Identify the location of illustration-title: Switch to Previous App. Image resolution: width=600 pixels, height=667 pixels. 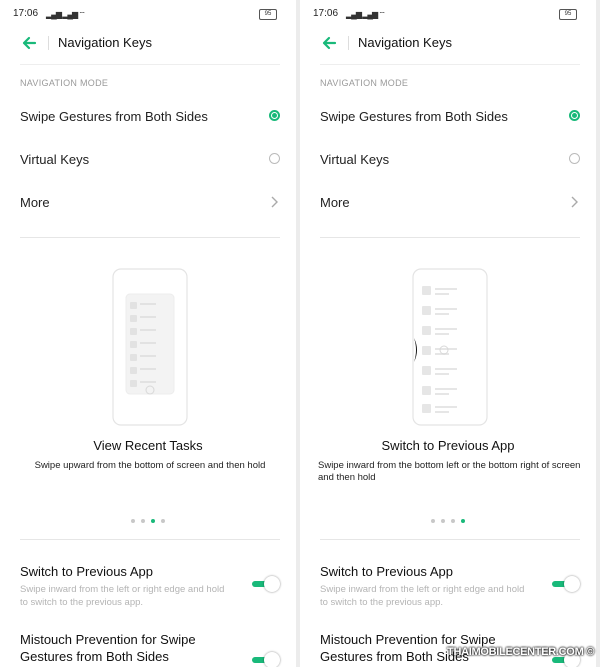
(448, 445).